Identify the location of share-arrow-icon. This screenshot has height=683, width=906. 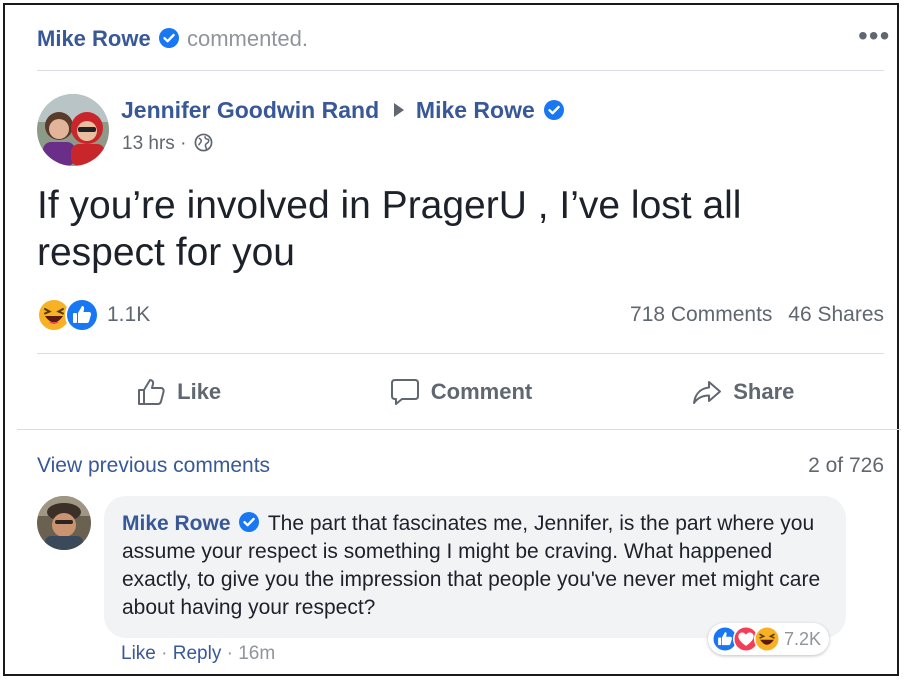
(707, 392).